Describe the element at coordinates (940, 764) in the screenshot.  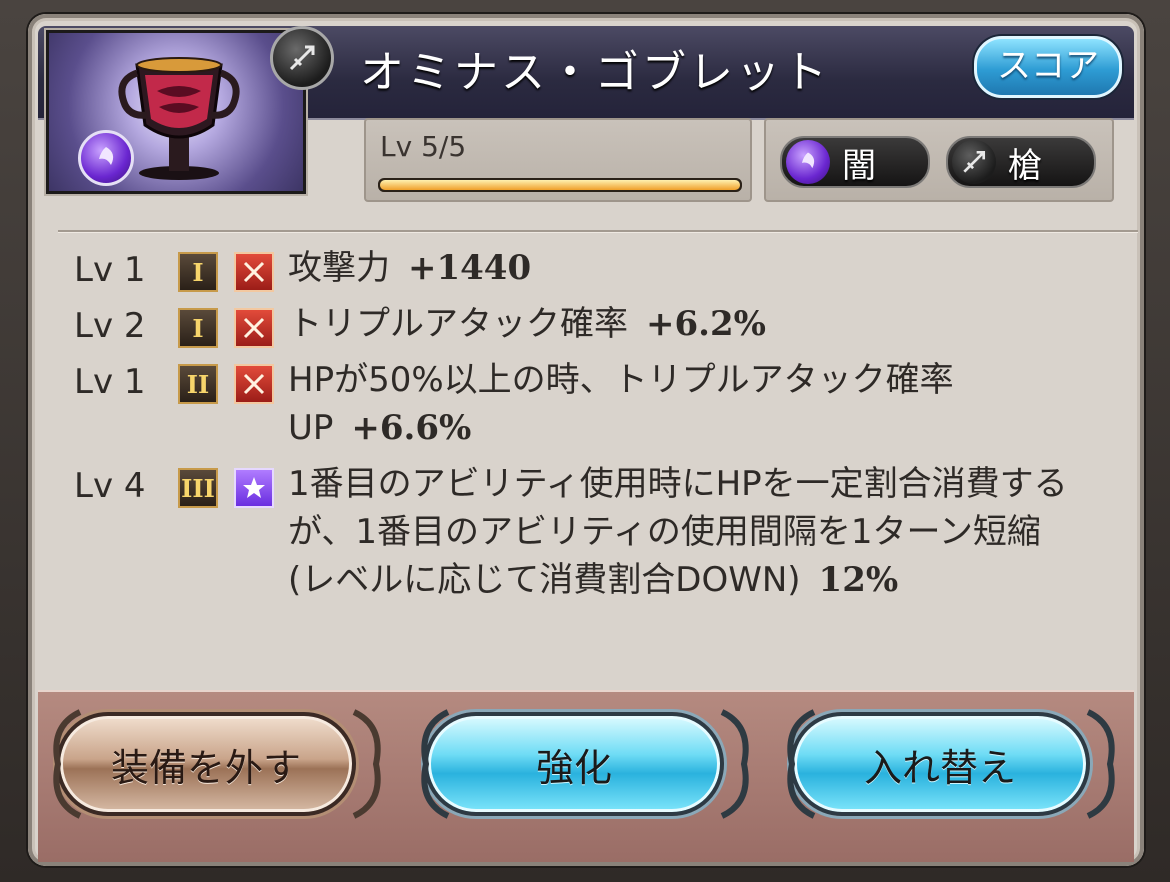
I see `swap-button: 入れ替え` at that location.